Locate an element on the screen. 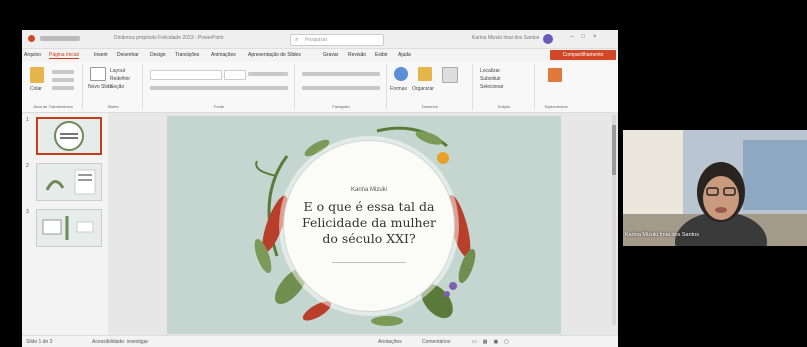 The width and height of the screenshot is (807, 347). search-placeholder: Pesquisar is located at coordinates (316, 40).